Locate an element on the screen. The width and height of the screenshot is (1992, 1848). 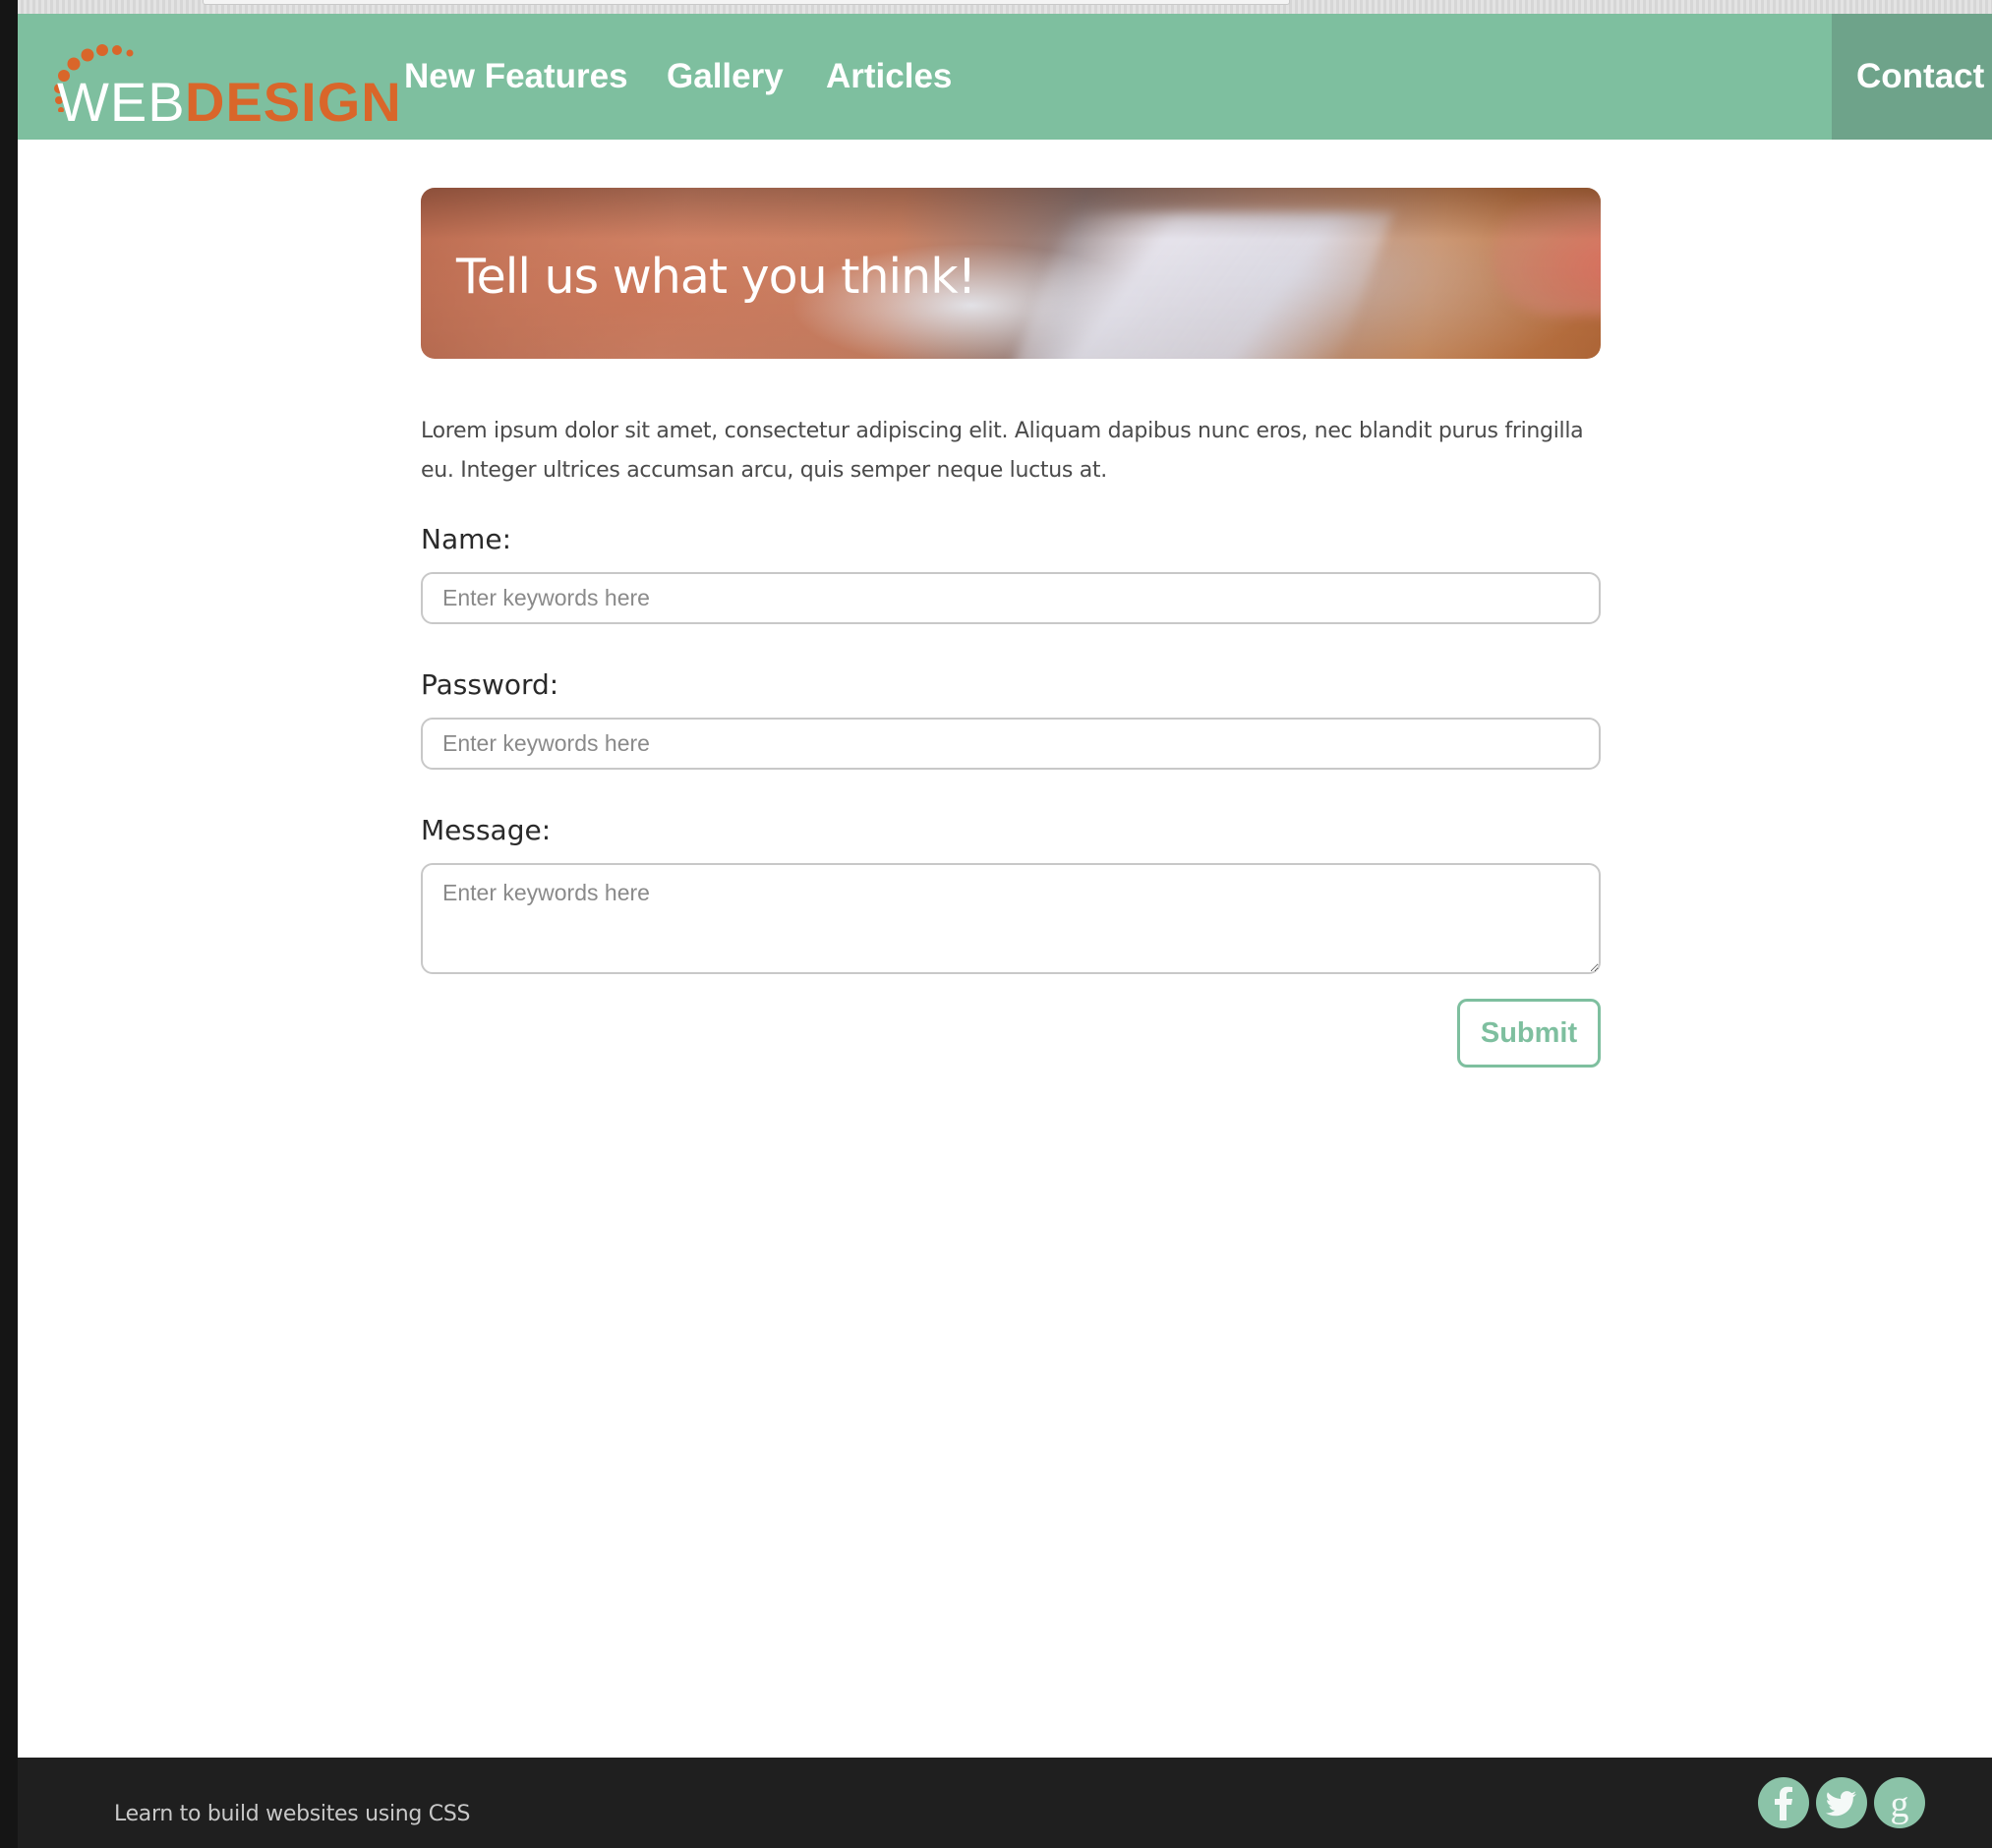
name-label: Name: is located at coordinates (466, 539).